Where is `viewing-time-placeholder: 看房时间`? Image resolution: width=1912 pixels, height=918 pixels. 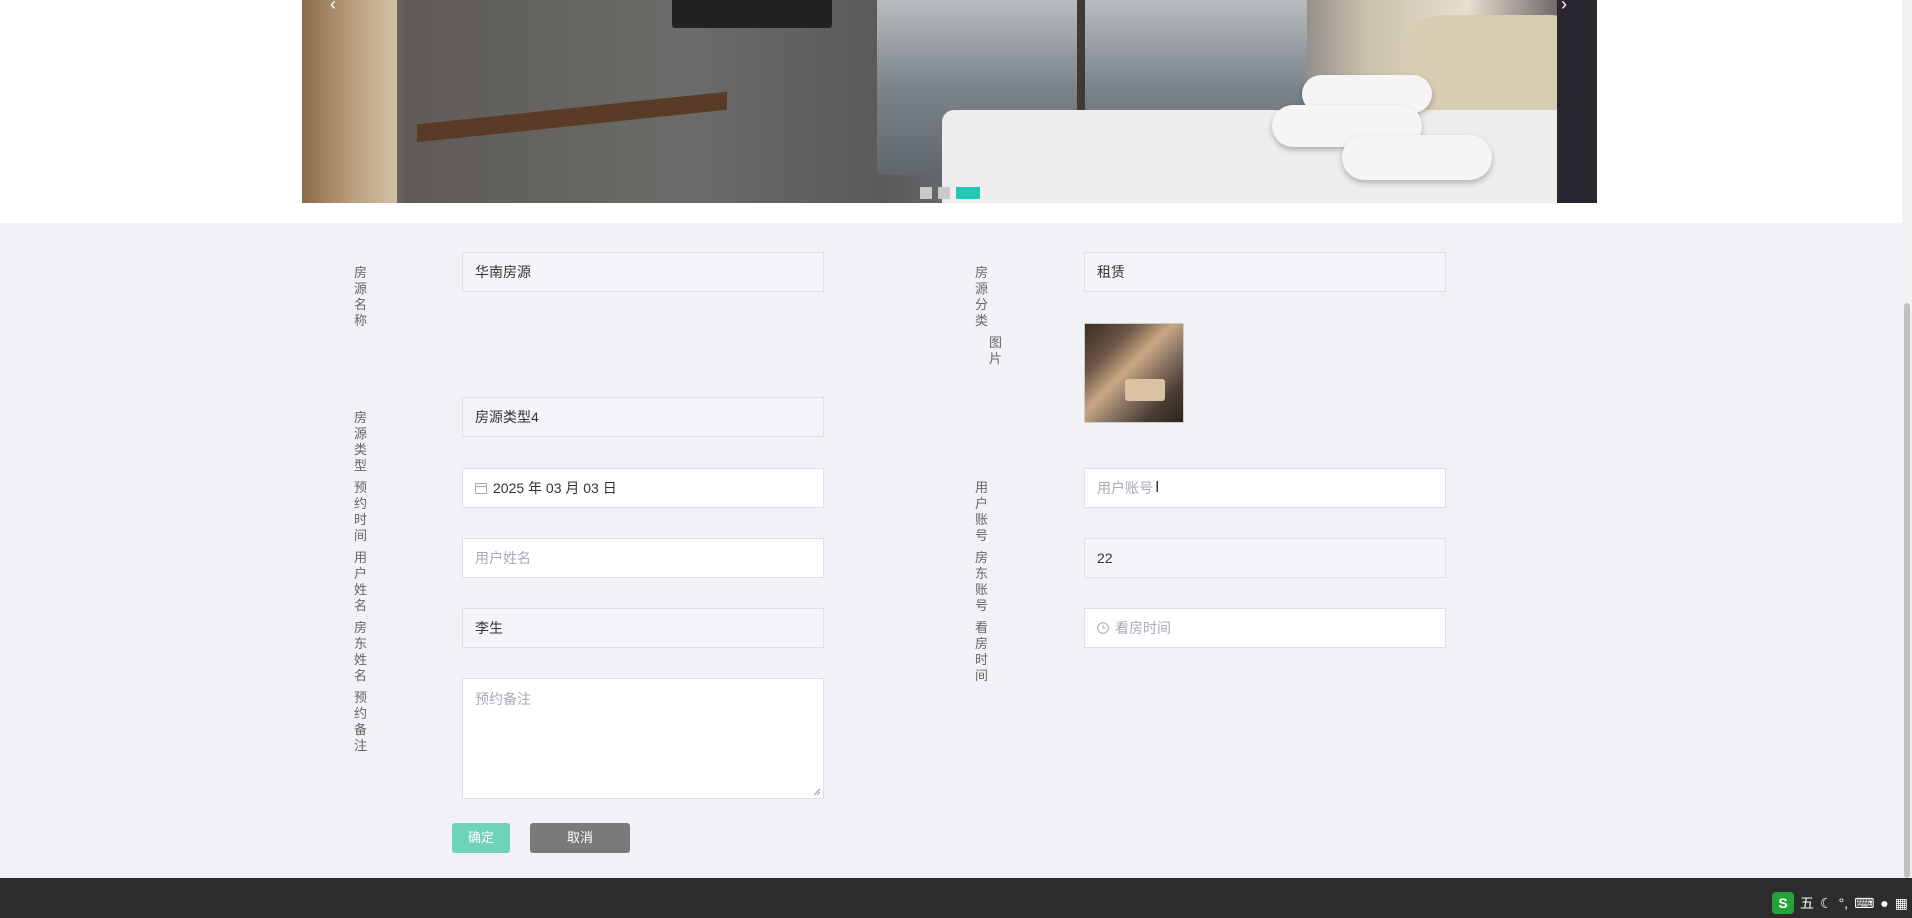 viewing-time-placeholder: 看房时间 is located at coordinates (1143, 628).